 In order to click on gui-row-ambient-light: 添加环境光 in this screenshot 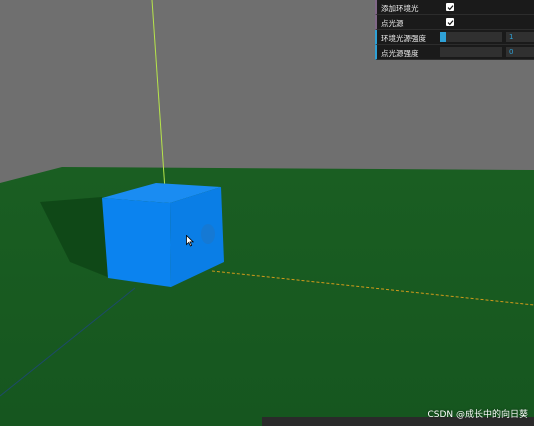, I will do `click(454, 7)`.